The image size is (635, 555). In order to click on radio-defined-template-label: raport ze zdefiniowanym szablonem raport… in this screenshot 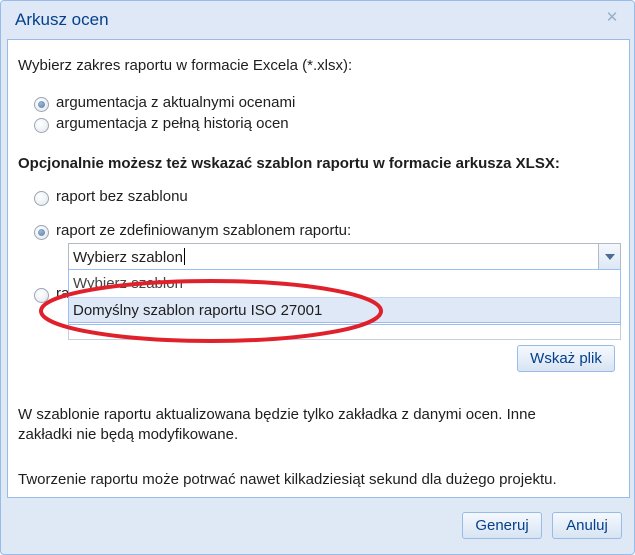, I will do `click(203, 230)`.